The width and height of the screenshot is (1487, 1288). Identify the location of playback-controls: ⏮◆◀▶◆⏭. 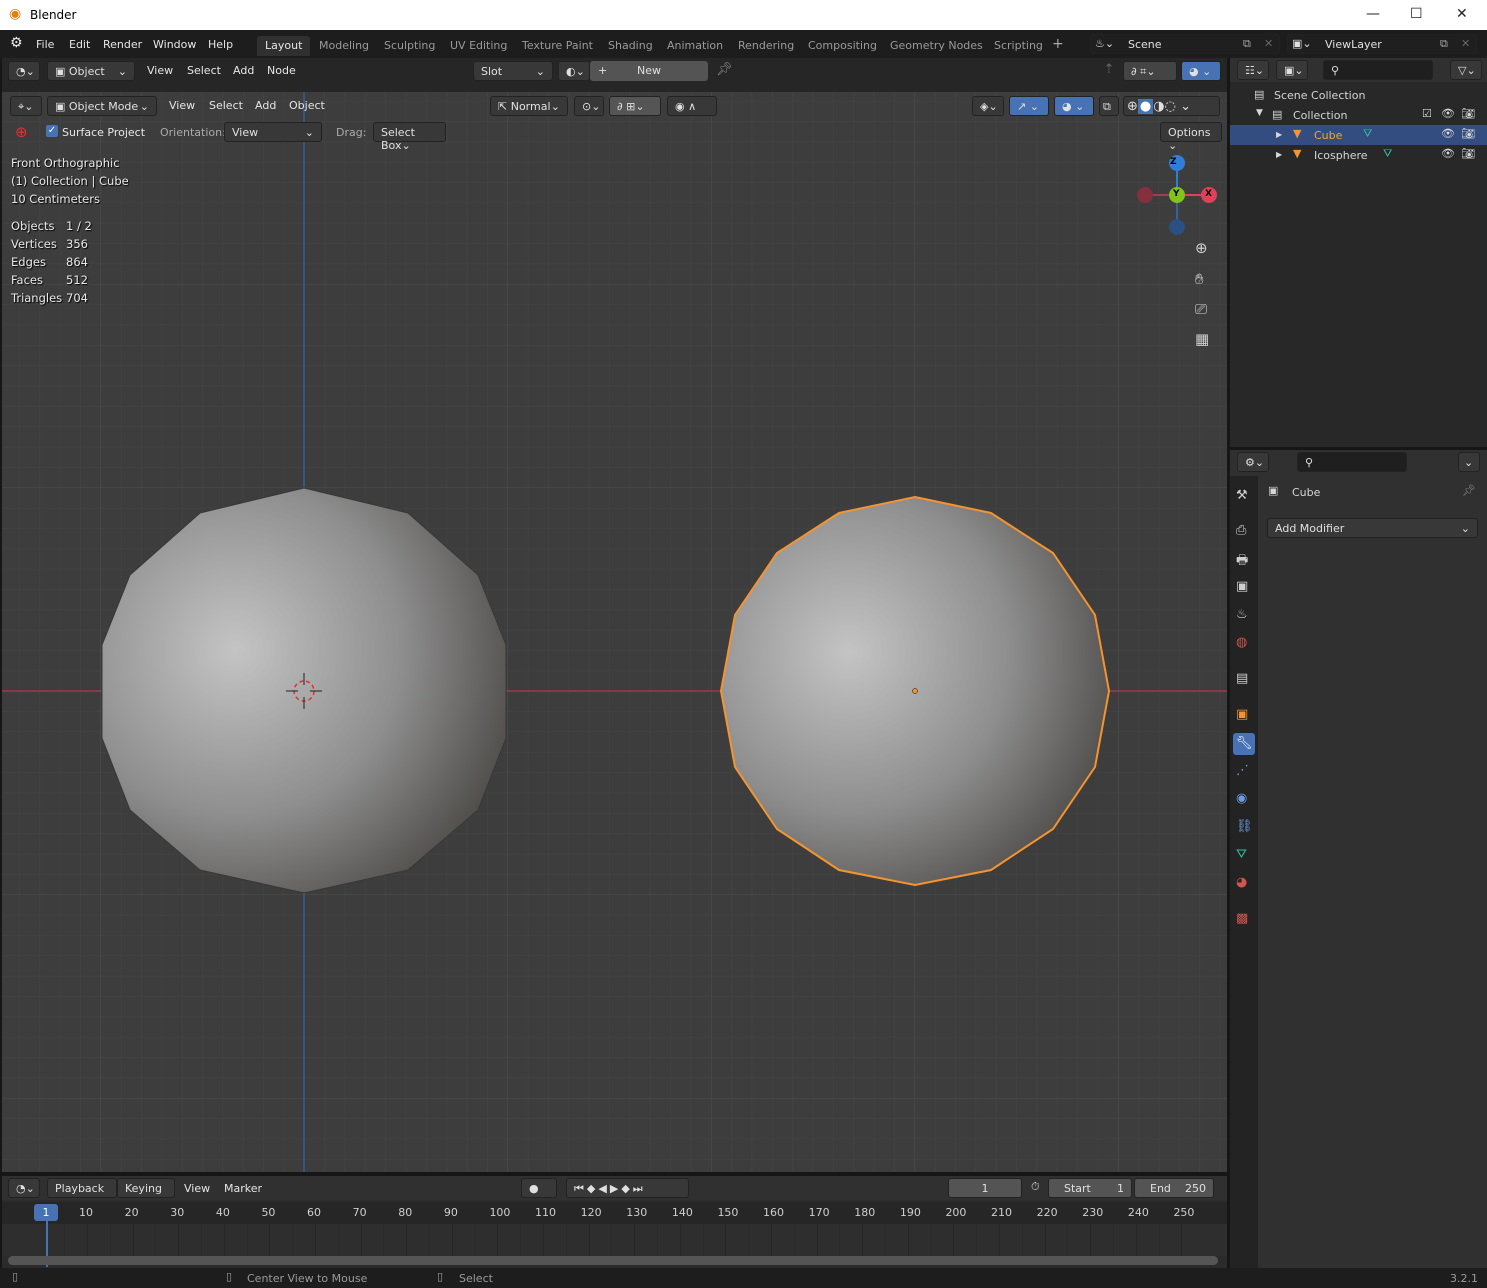
(627, 1188).